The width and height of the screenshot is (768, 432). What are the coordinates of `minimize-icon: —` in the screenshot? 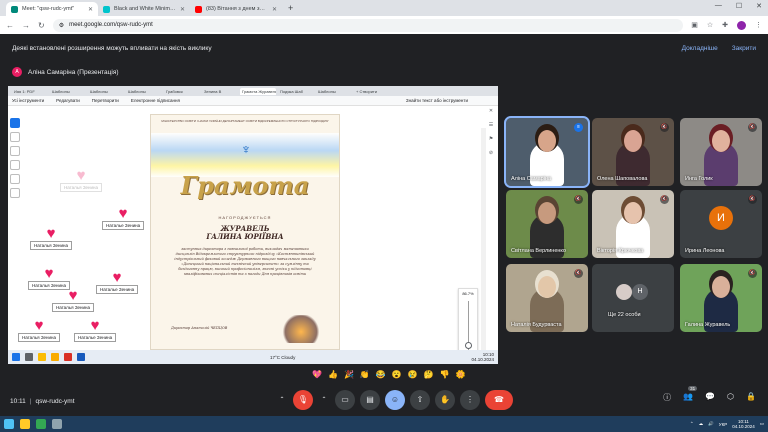 It's located at (718, 6).